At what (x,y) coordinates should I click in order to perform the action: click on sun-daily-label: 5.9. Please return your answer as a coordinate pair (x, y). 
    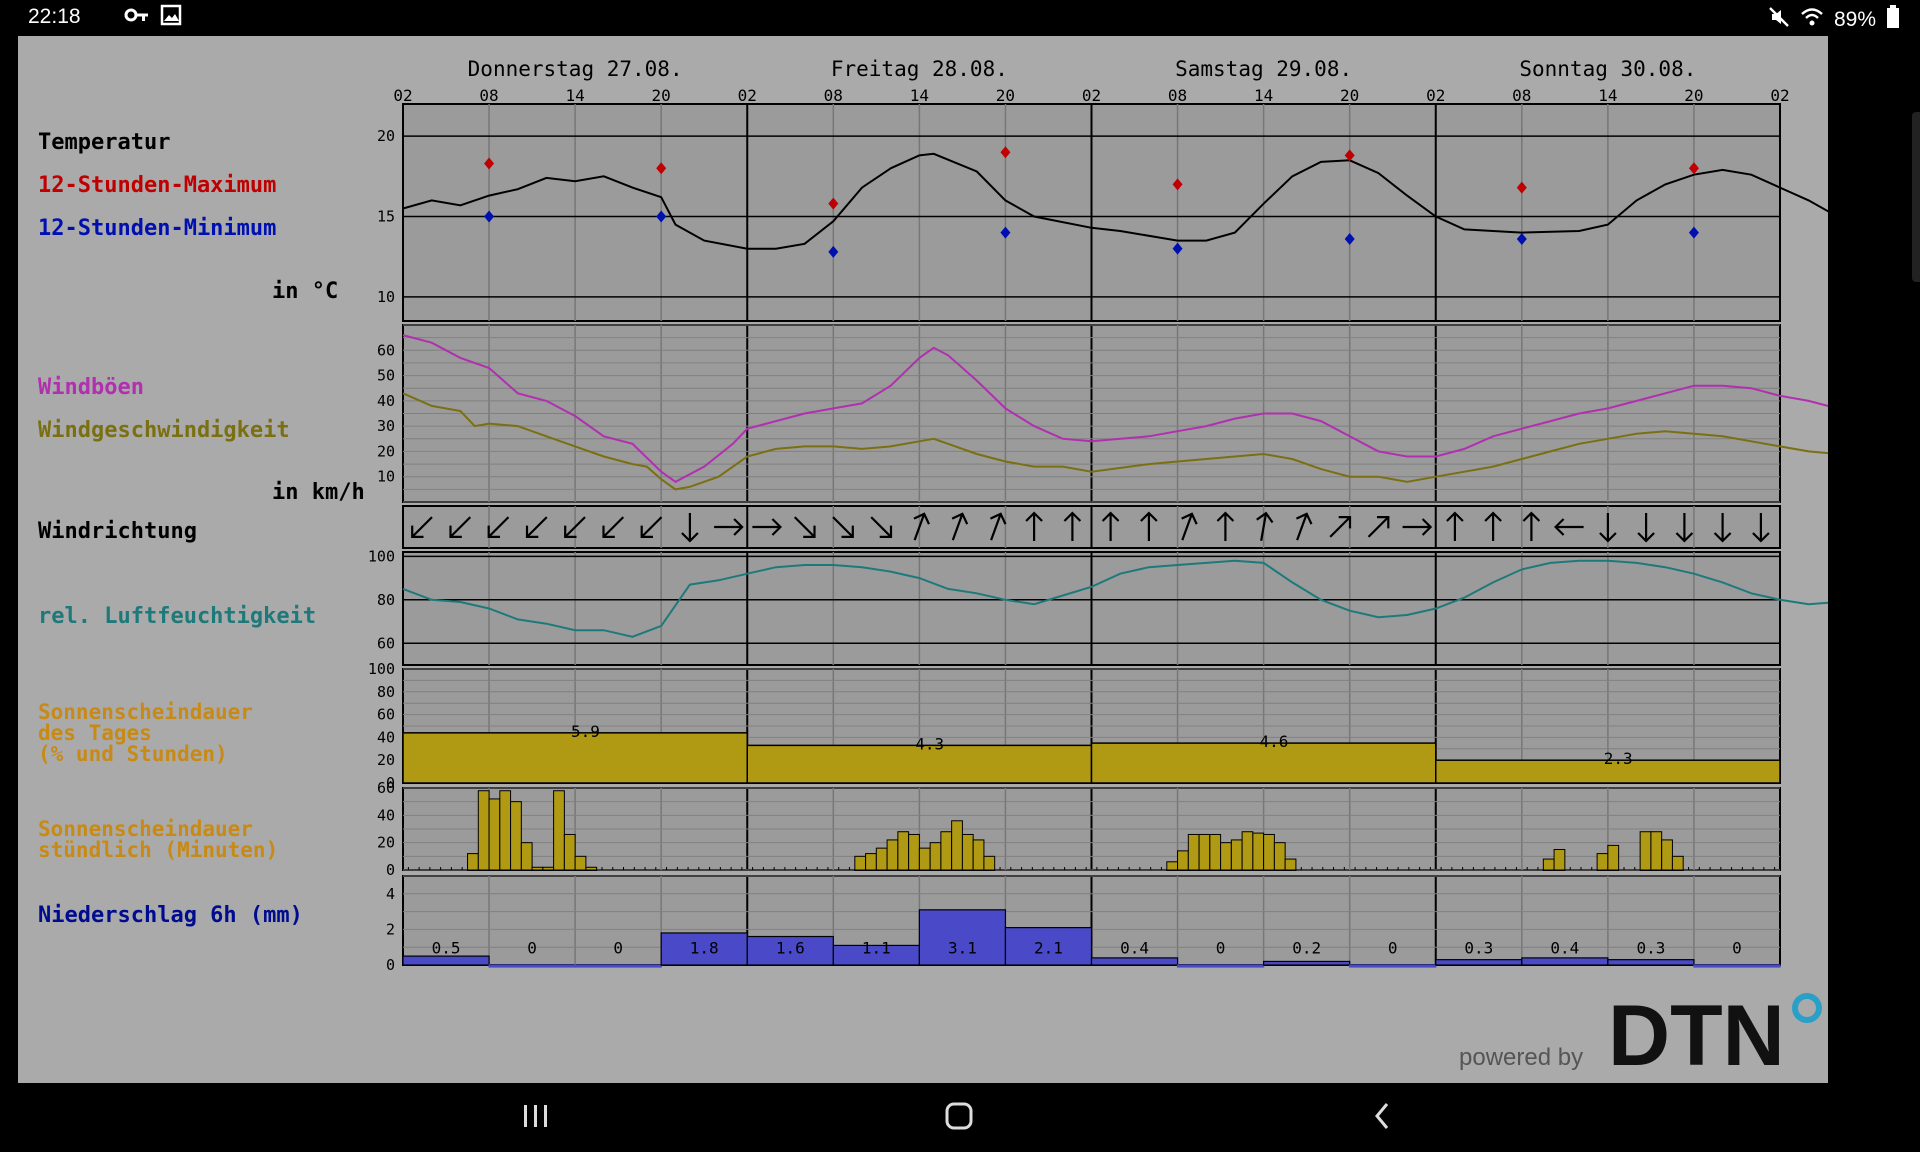
    Looking at the image, I should click on (585, 731).